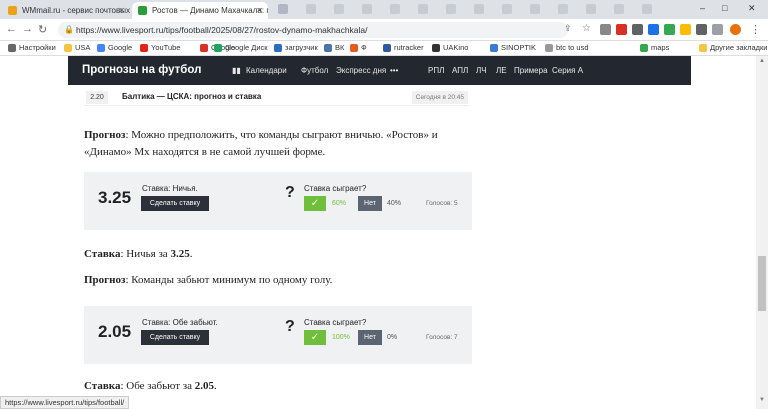 The height and width of the screenshot is (409, 768). Describe the element at coordinates (266, 70) in the screenshot. I see `nav-calendars: Календари` at that location.